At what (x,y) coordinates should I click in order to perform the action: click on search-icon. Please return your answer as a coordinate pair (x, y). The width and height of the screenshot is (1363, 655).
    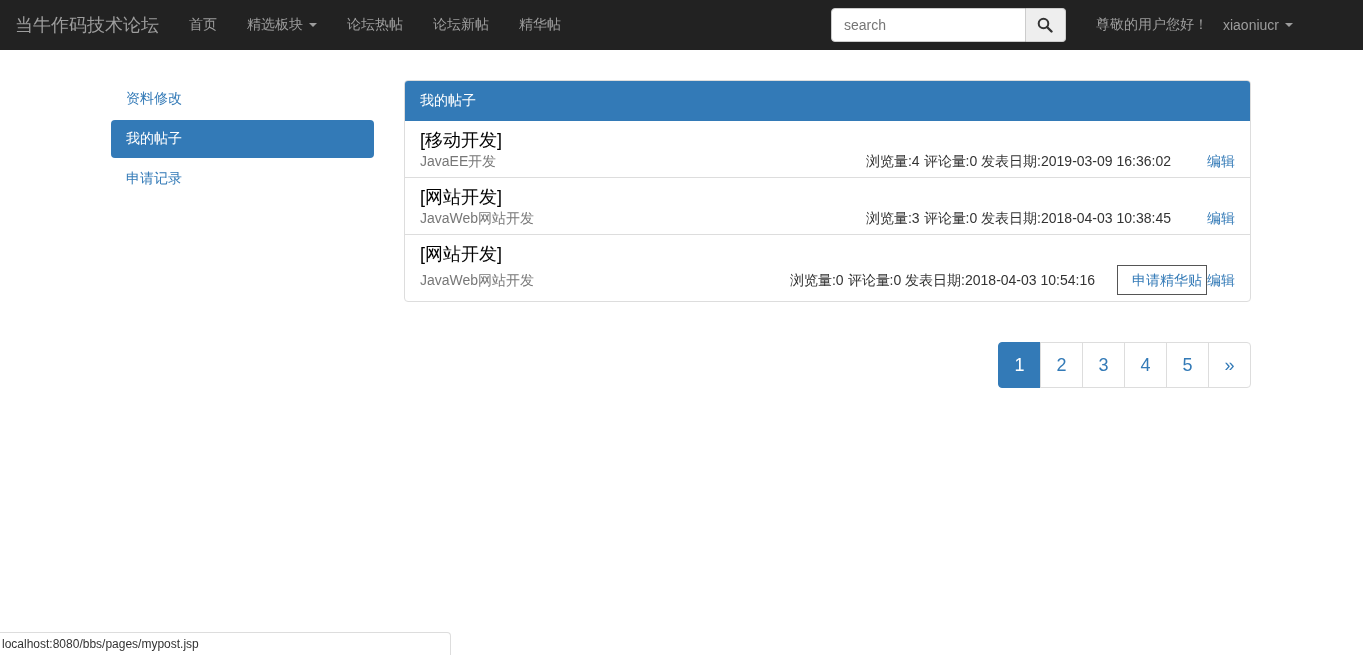
    Looking at the image, I should click on (1045, 25).